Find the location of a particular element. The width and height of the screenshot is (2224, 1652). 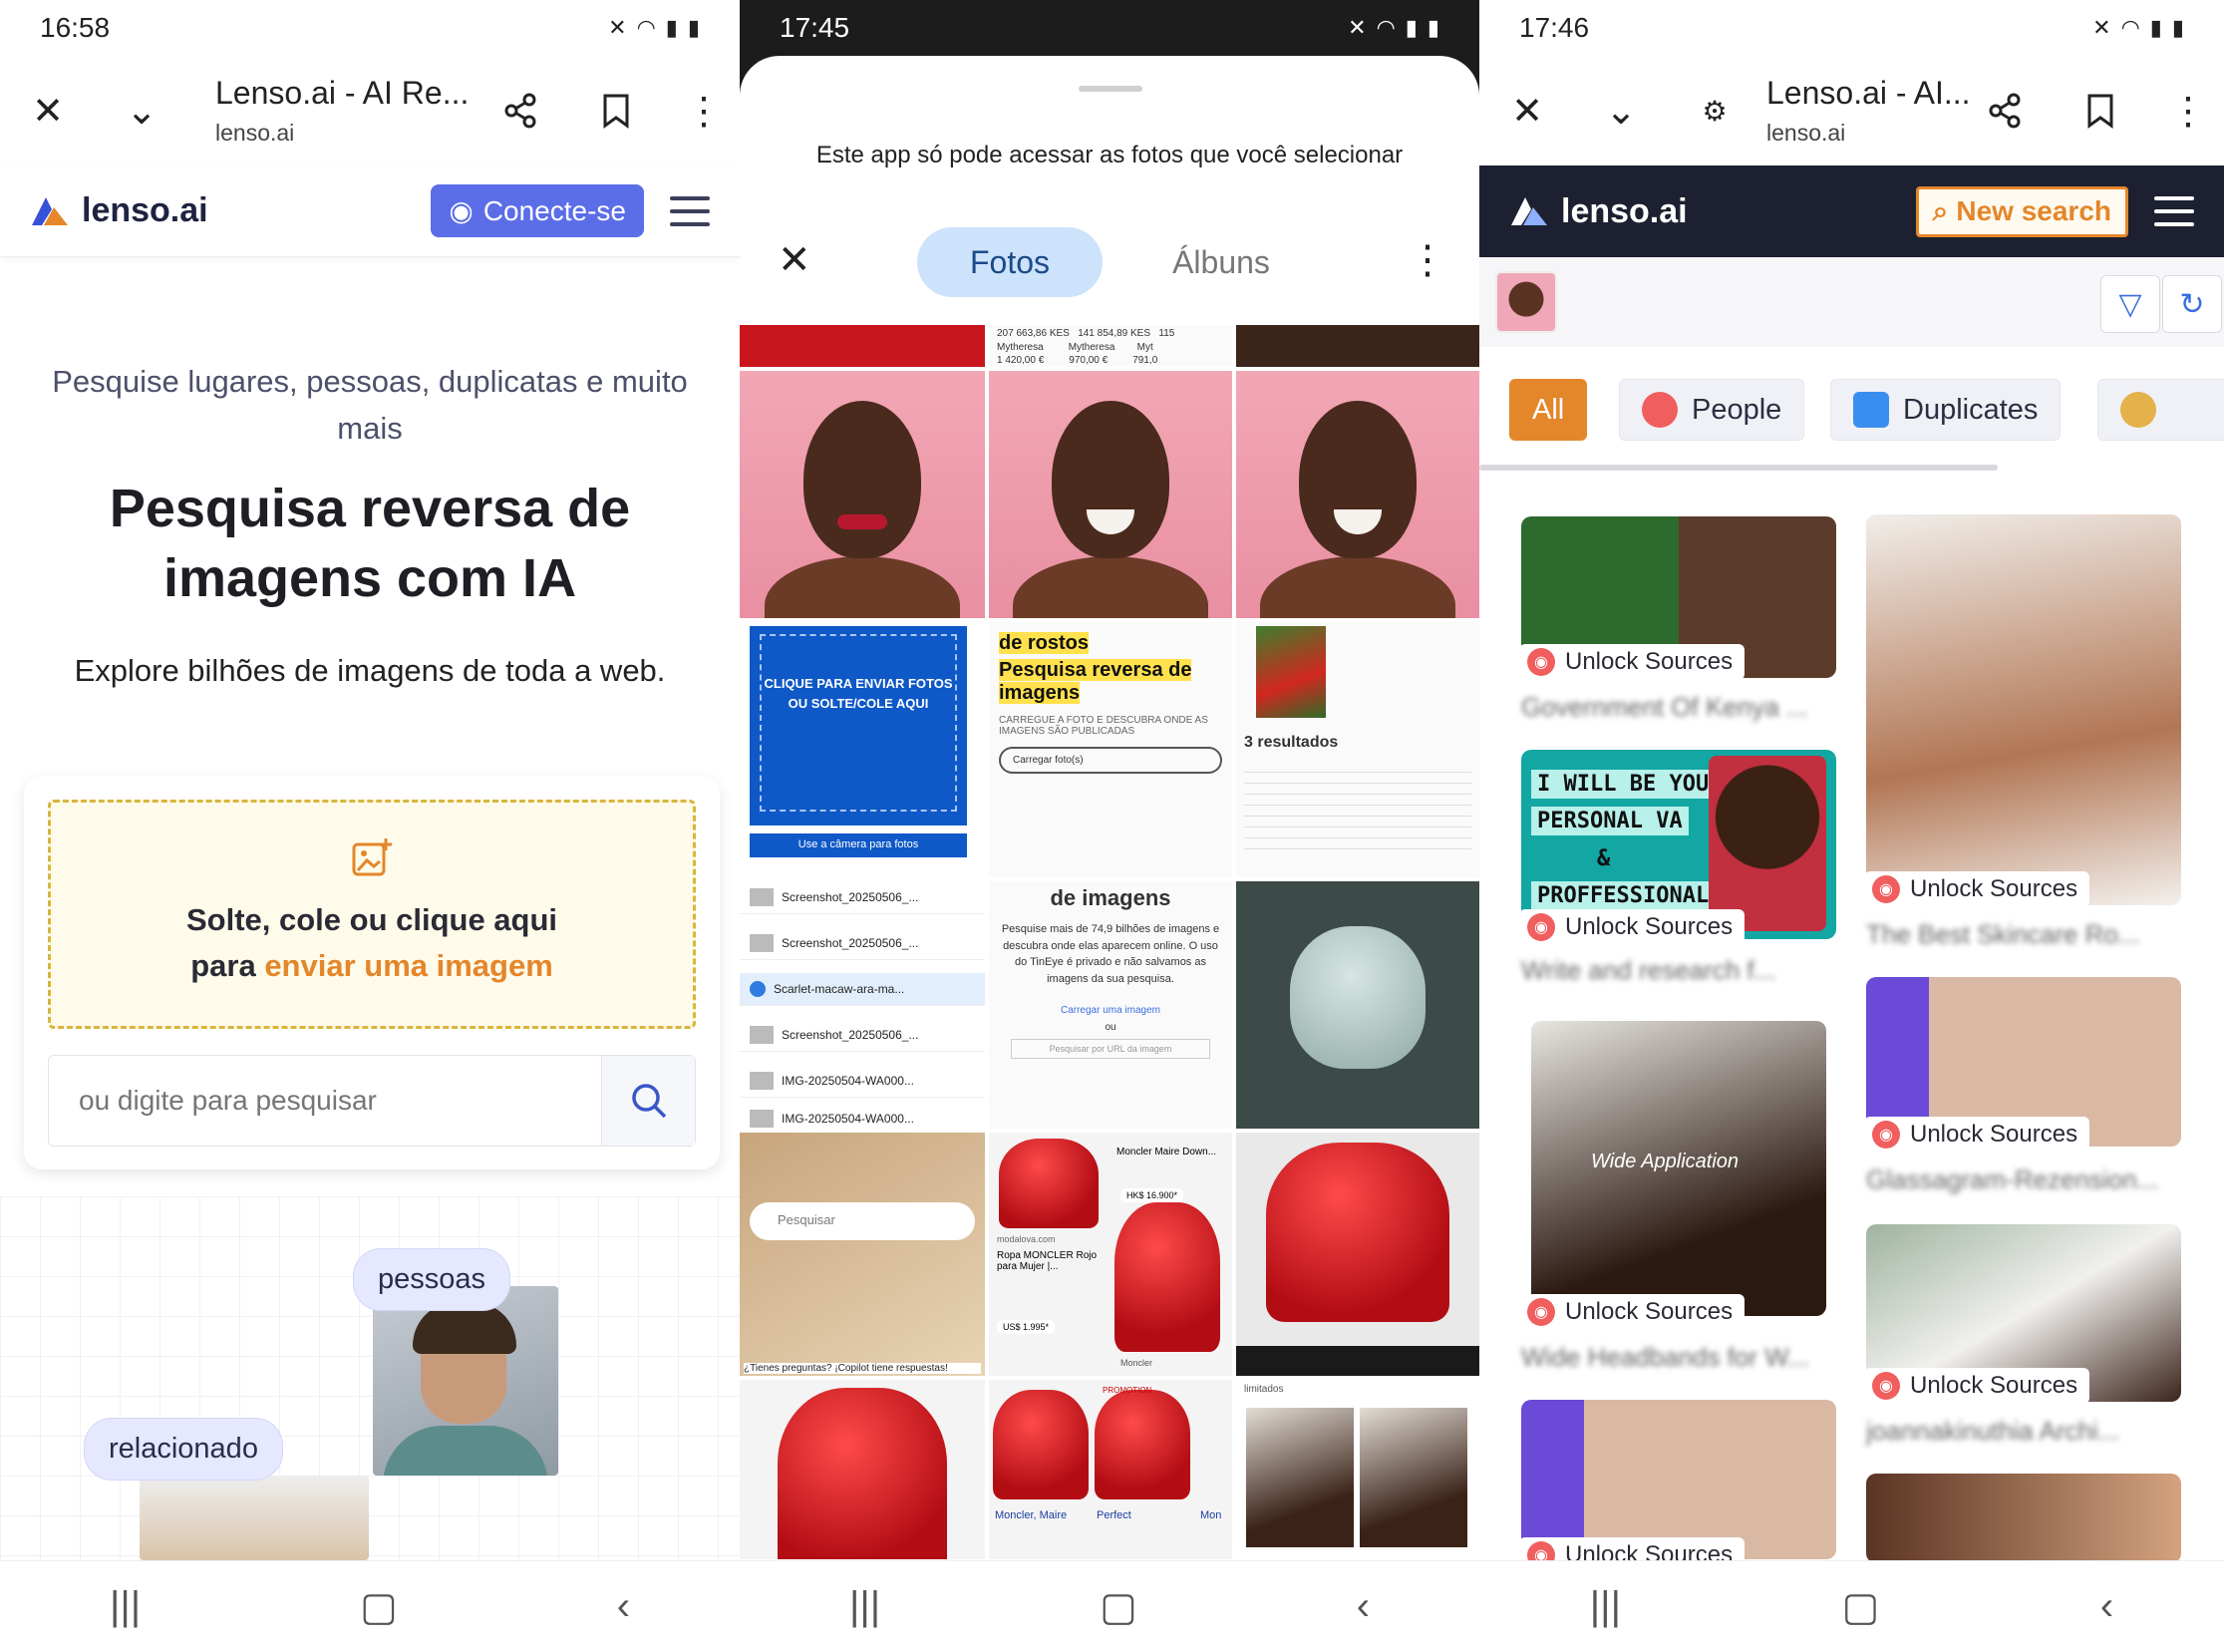

promo-line: PERSONAL VA is located at coordinates (1610, 821).